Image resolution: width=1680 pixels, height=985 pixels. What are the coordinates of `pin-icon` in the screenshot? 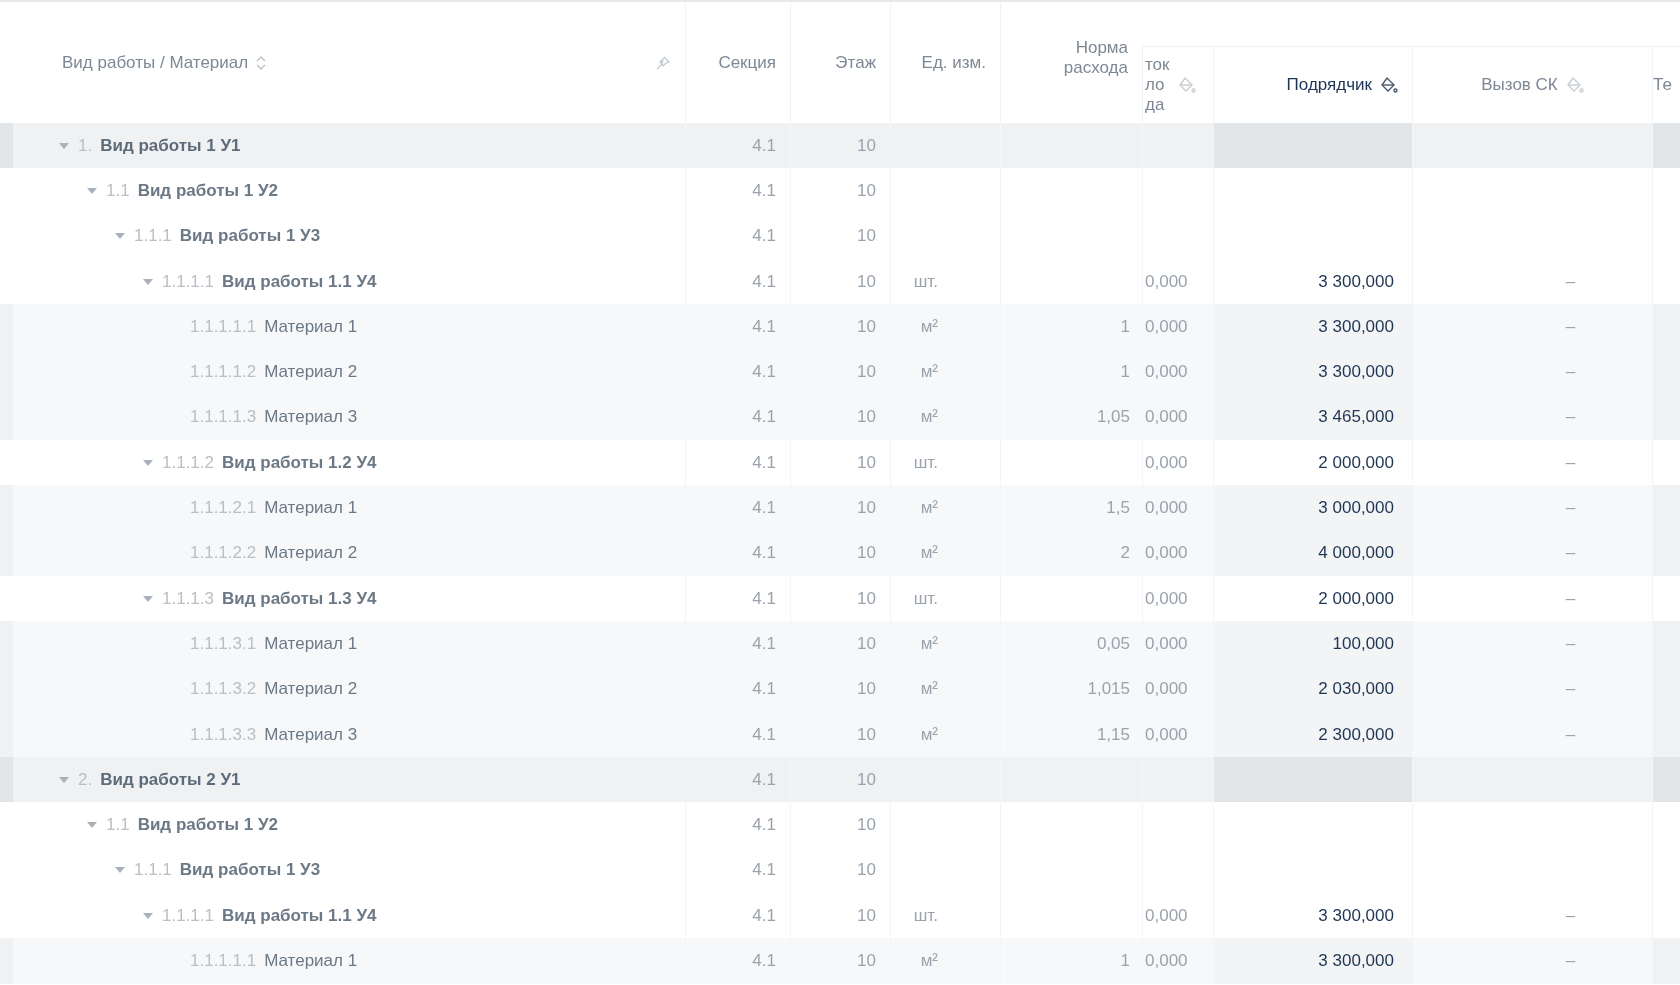 It's located at (663, 62).